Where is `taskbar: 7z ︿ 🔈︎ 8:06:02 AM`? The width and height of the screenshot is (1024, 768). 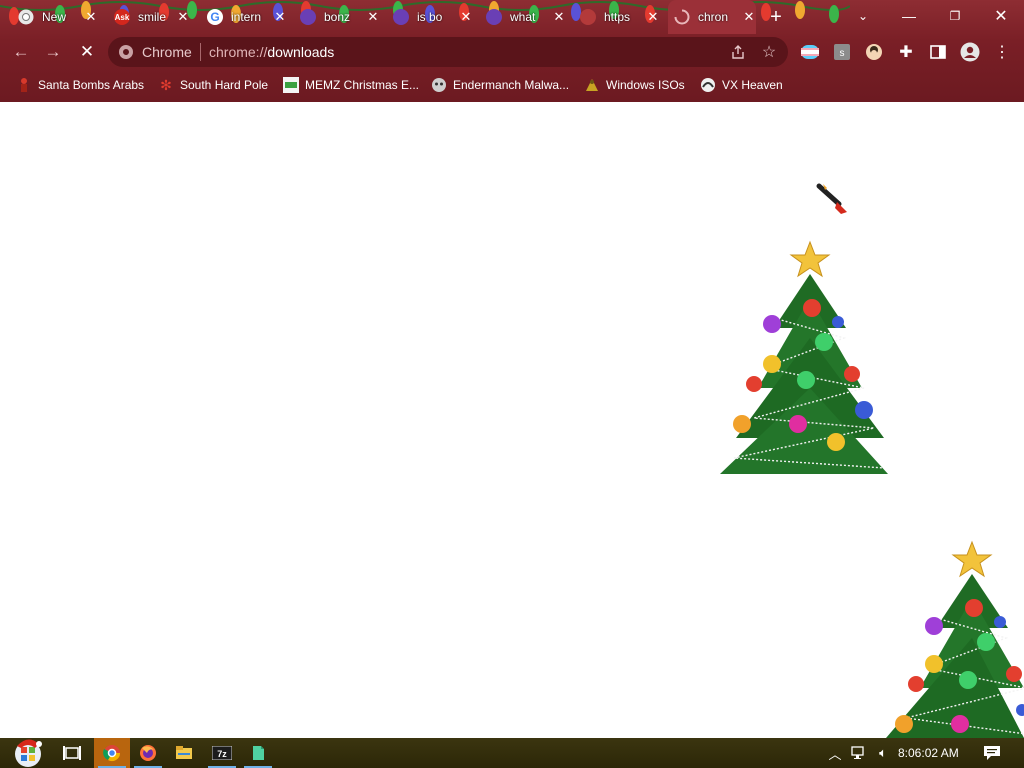 taskbar: 7z ︿ 🔈︎ 8:06:02 AM is located at coordinates (512, 753).